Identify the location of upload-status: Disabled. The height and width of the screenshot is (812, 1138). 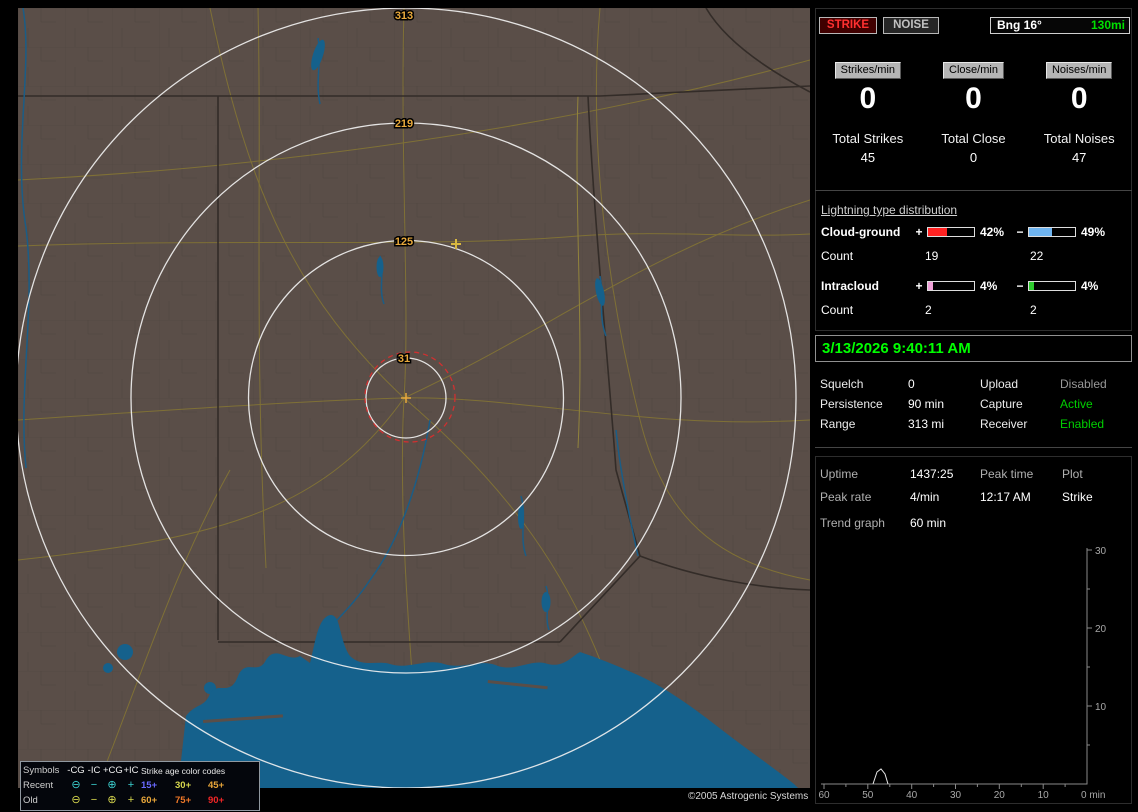
(1083, 384).